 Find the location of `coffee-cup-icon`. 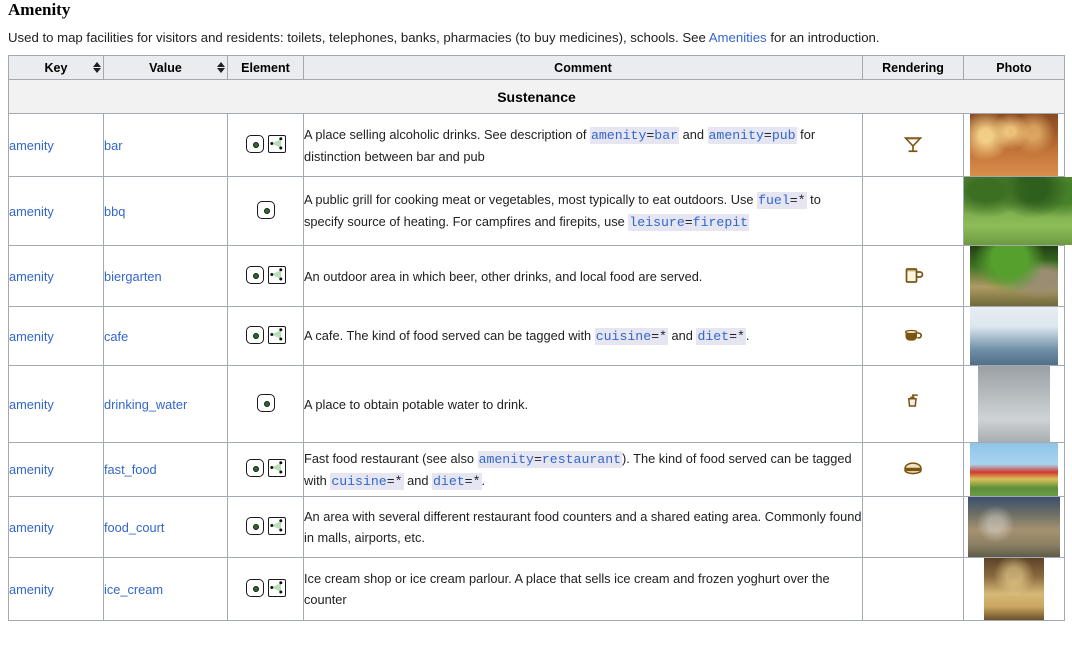

coffee-cup-icon is located at coordinates (913, 335).